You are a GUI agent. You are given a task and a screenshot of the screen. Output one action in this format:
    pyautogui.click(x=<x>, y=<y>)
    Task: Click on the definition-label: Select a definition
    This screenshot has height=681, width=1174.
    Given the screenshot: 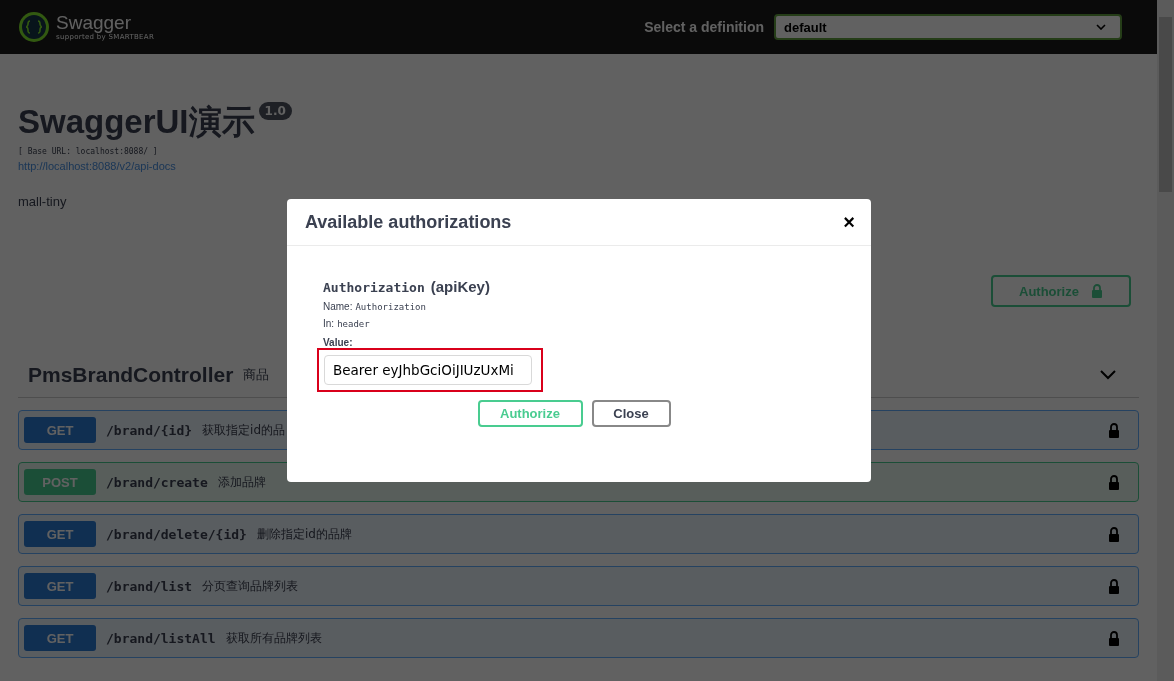 What is the action you would take?
    pyautogui.click(x=704, y=27)
    